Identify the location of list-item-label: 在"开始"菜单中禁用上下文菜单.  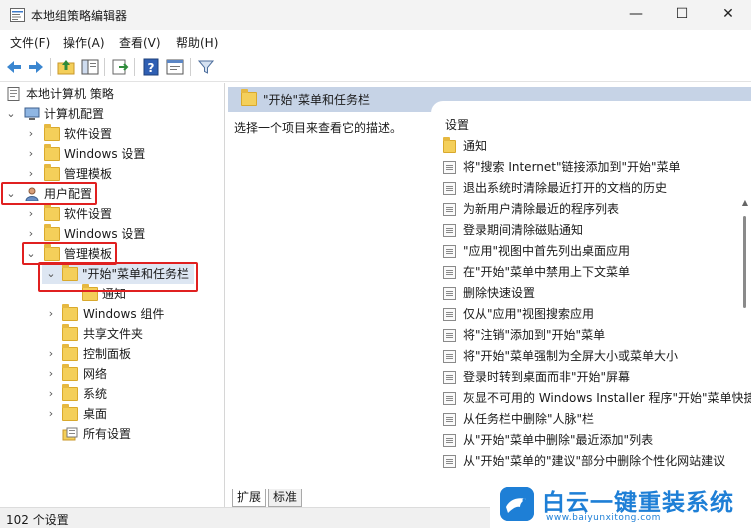
(547, 272).